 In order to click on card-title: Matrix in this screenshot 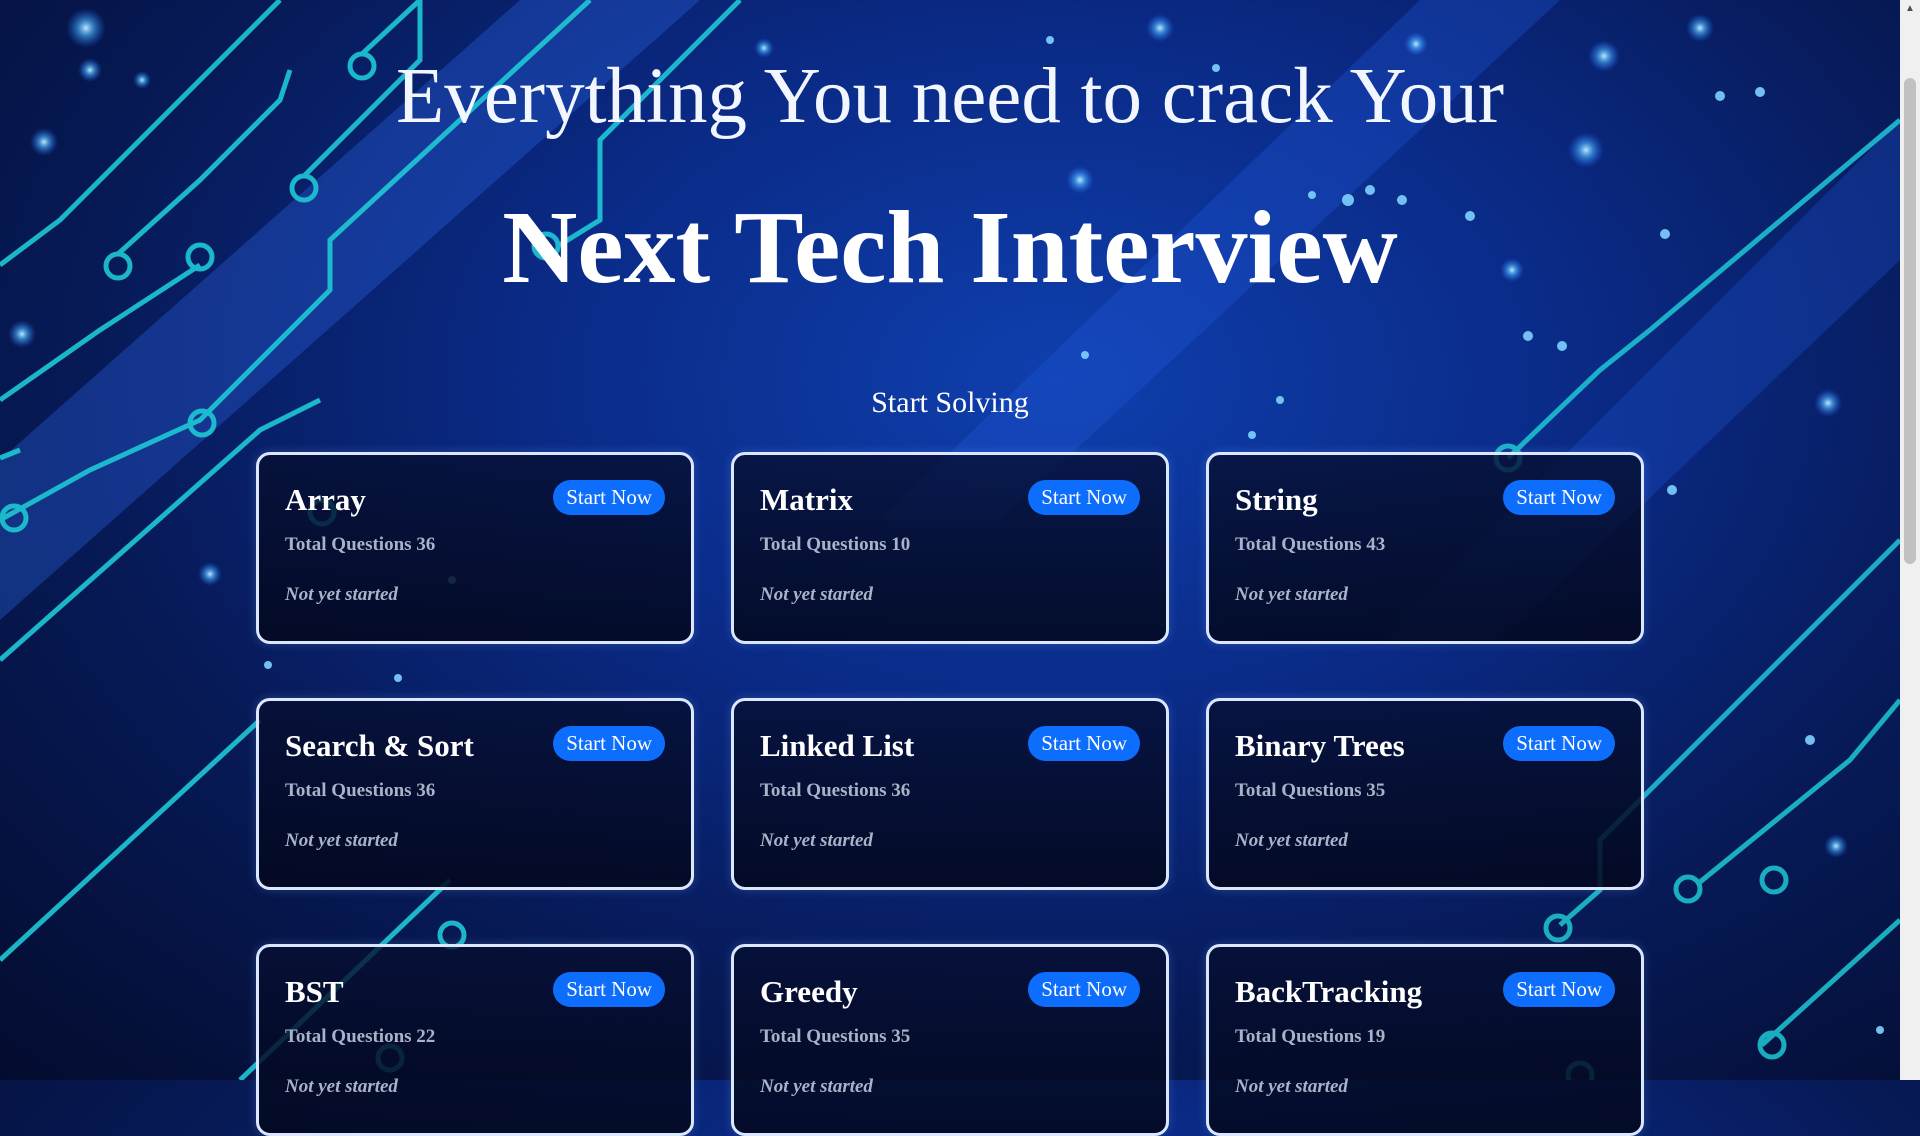, I will do `click(806, 499)`.